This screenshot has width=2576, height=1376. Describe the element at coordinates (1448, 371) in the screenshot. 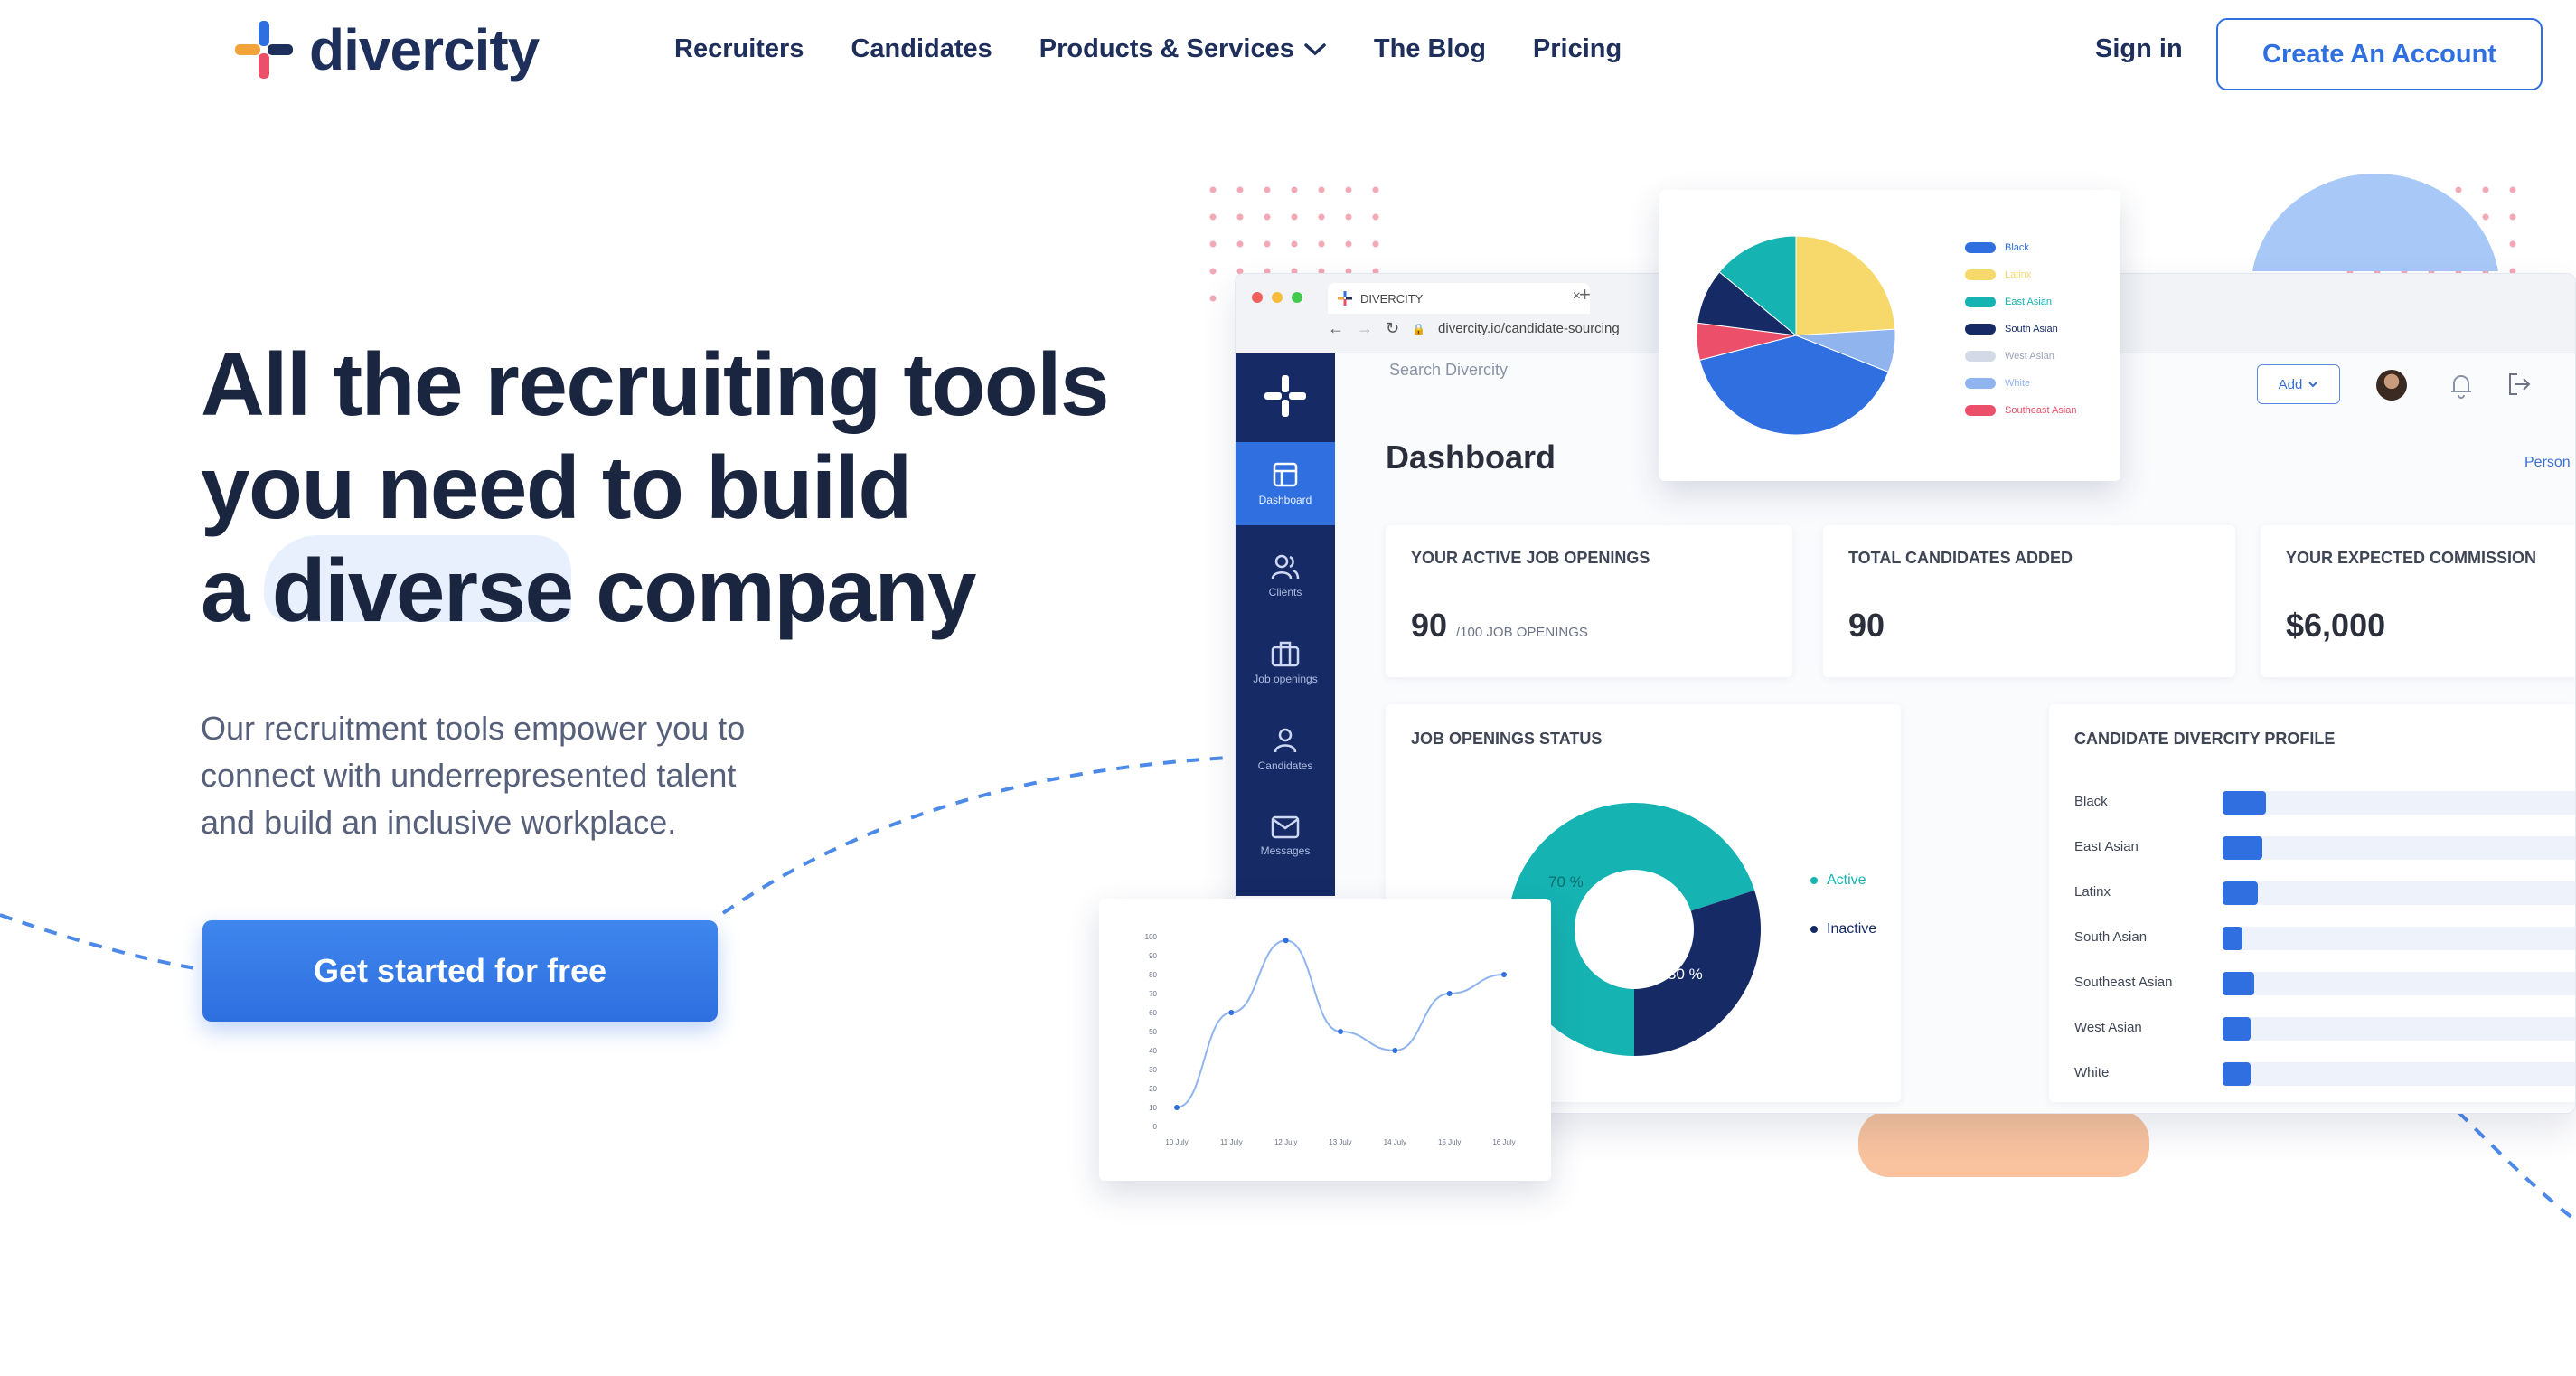

I see `dashboard-search-input: Search Divercity` at that location.